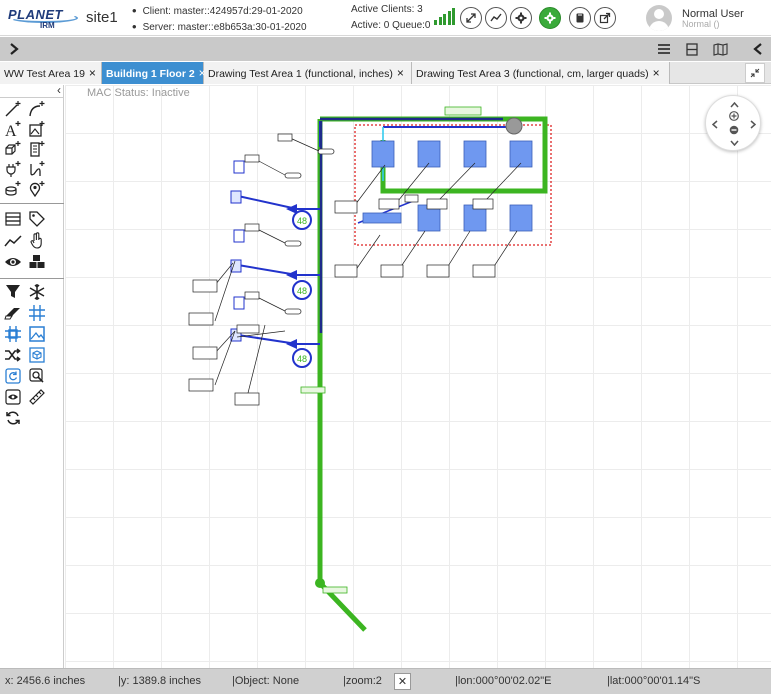 The image size is (771, 694). I want to click on freeze-tool, so click(37, 292).